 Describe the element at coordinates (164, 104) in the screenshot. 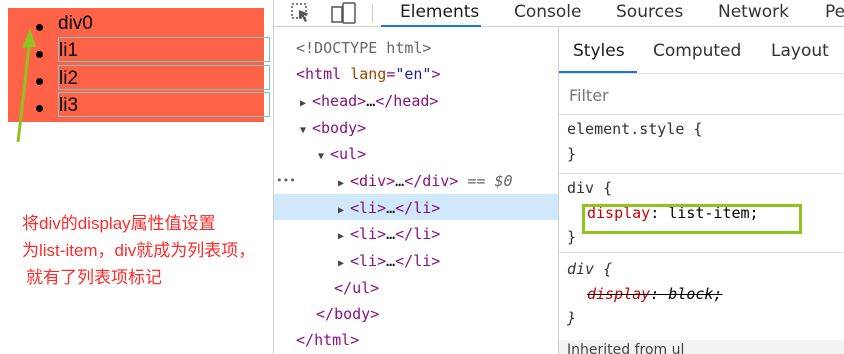

I see `list-item-li3: li3` at that location.